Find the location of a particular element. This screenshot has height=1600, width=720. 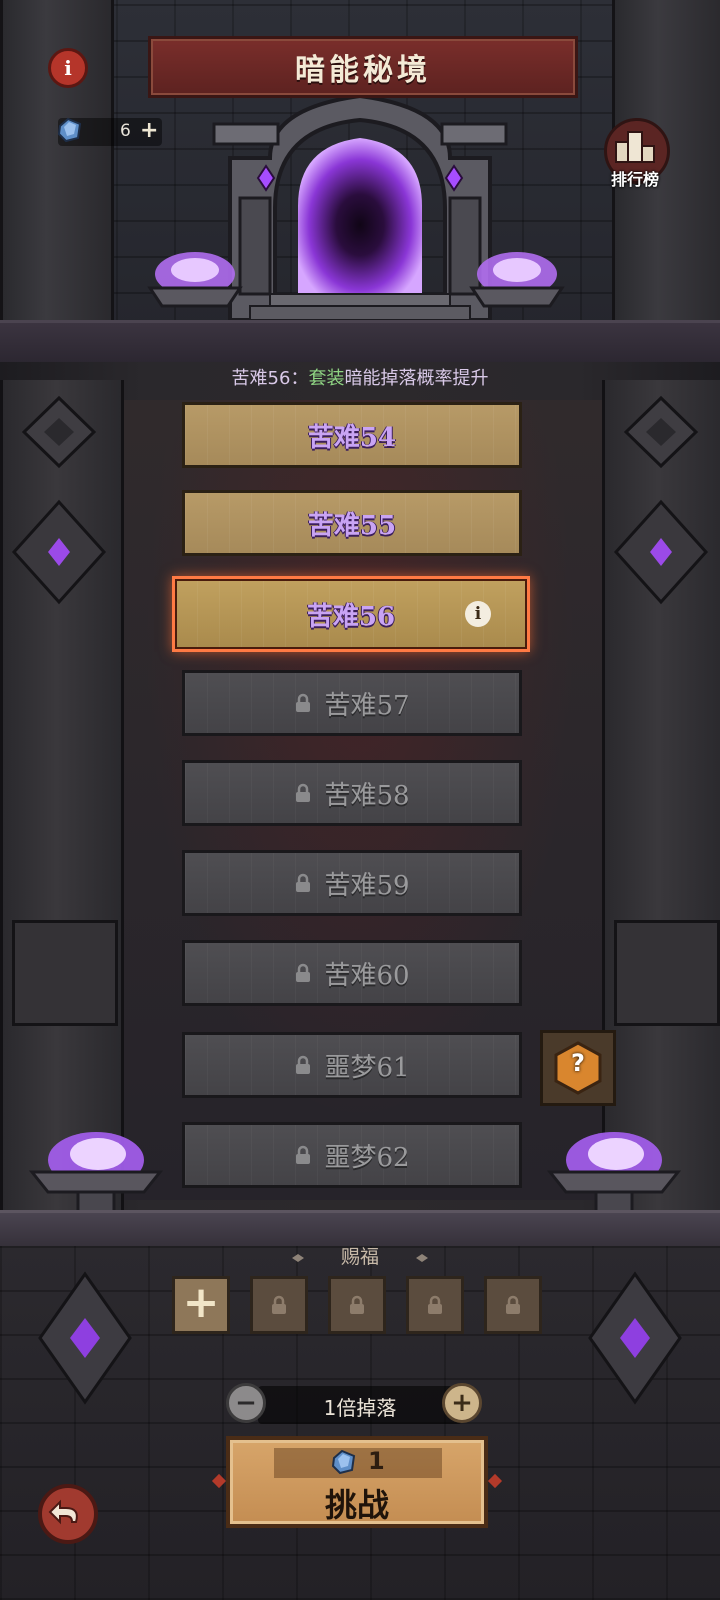

right-column-ornament is located at coordinates (661, 500).